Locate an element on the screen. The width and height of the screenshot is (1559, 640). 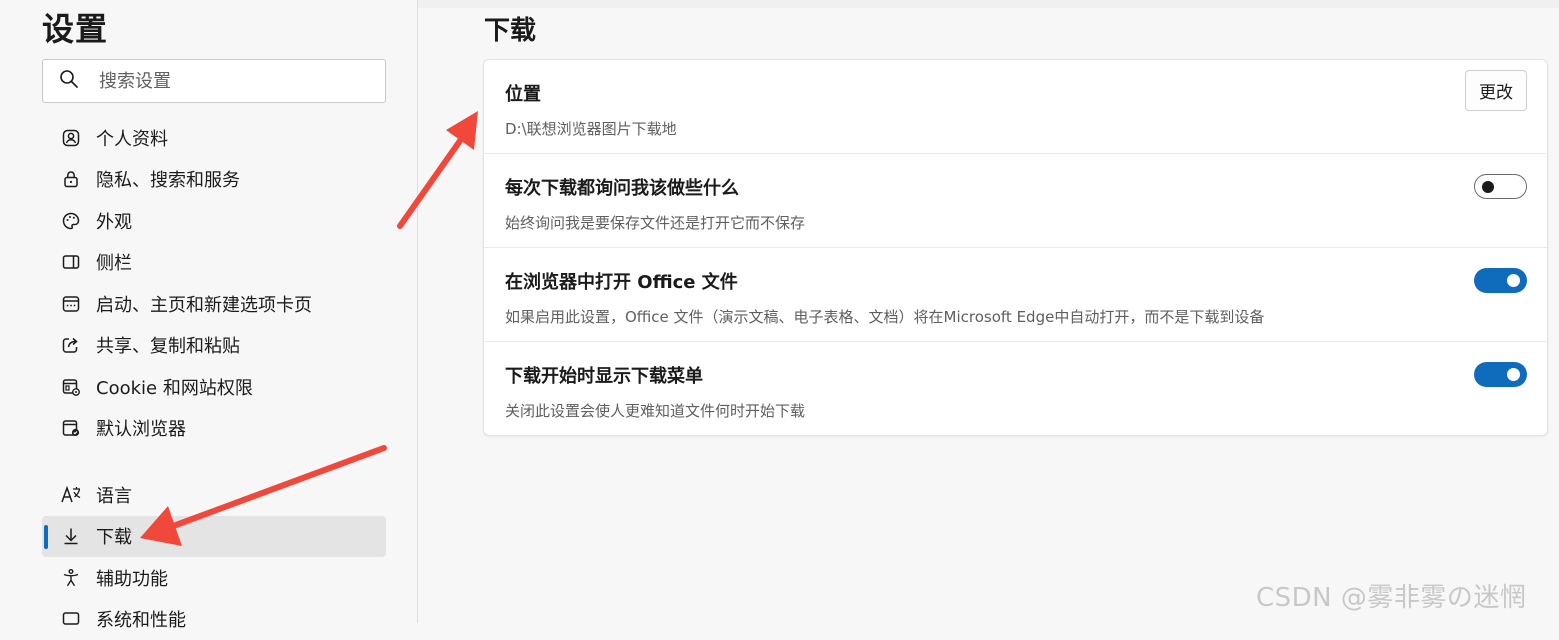
sidebar-item-share: 共享、复制和粘贴 is located at coordinates (214, 346).